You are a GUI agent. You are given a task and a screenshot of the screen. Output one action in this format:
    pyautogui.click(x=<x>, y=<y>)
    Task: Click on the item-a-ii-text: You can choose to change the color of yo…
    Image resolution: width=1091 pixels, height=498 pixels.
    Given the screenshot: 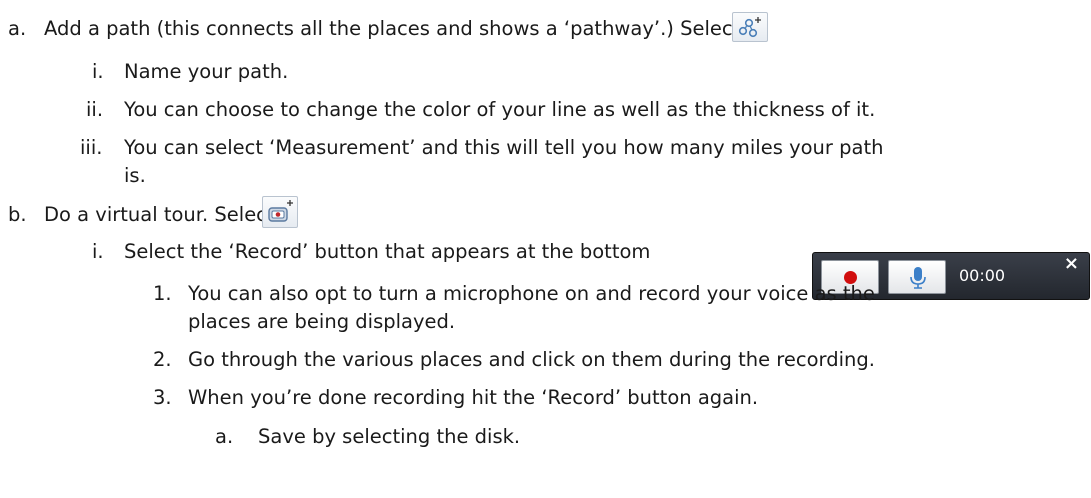 What is the action you would take?
    pyautogui.click(x=500, y=109)
    